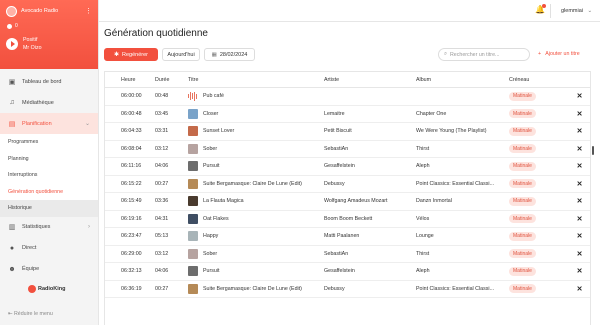  Describe the element at coordinates (593, 150) in the screenshot. I see `scrollbar-thumb` at that location.